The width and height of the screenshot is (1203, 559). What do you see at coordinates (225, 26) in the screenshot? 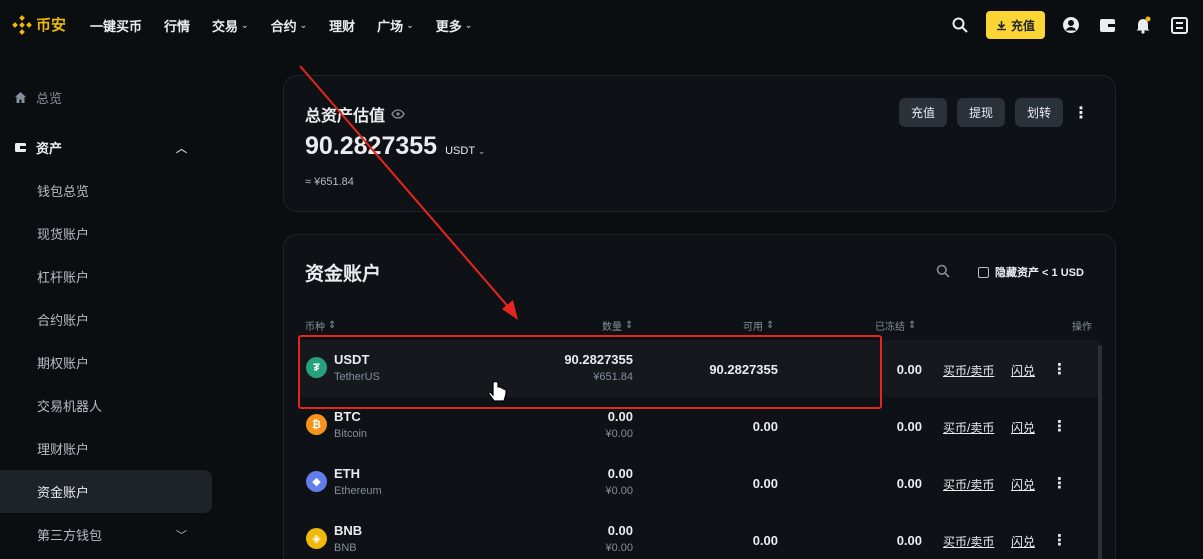
I see `nav-item-label: 交易` at bounding box center [225, 26].